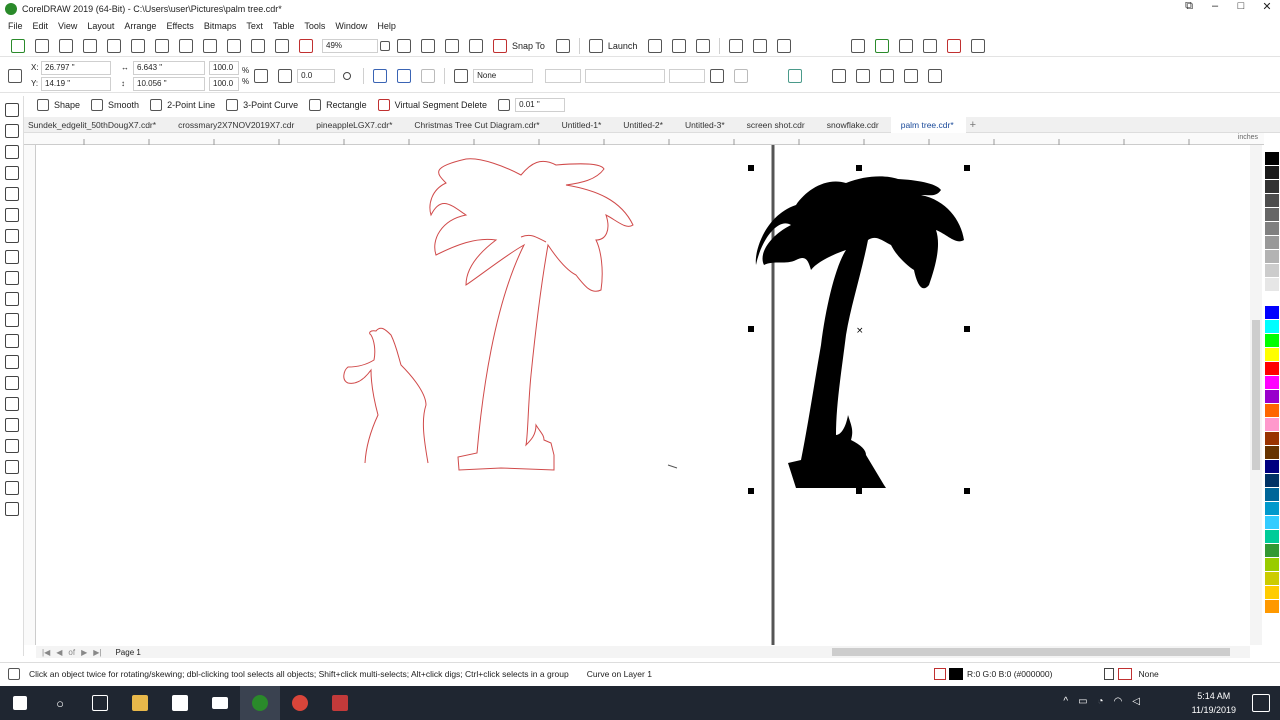 This screenshot has width=1280, height=720. I want to click on artistic-media-tool-icon, so click(11, 215).